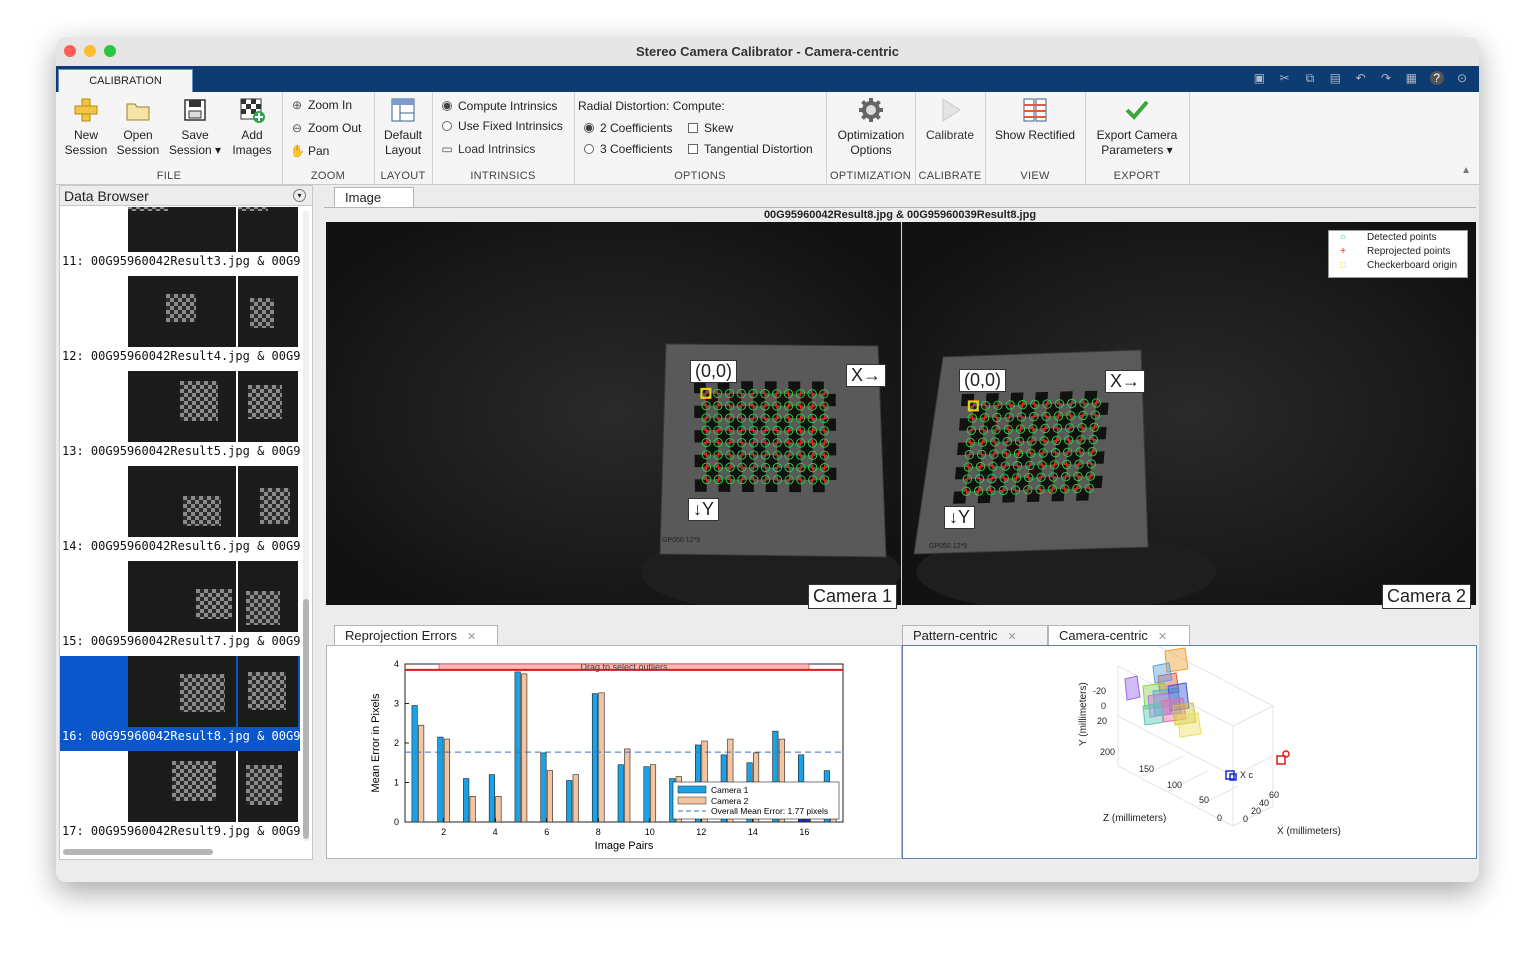 The image size is (1535, 957). Describe the element at coordinates (960, 517) in the screenshot. I see `y-axis-label-camera2: ↓Y` at that location.